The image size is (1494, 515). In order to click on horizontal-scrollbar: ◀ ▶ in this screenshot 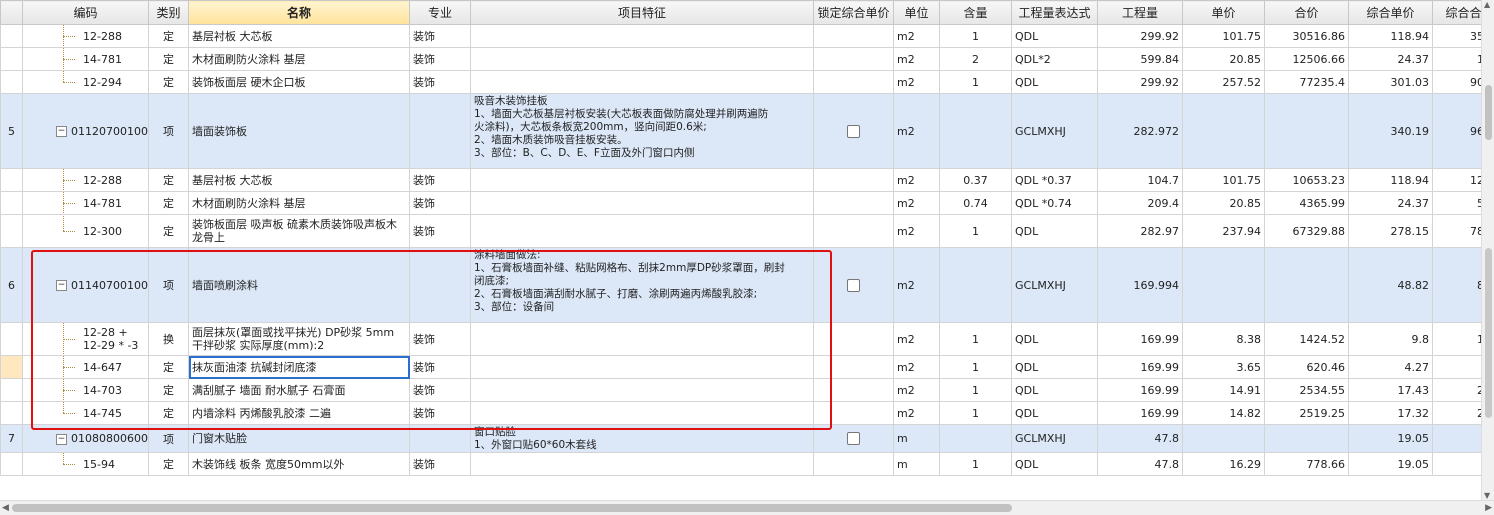, I will do `click(747, 507)`.